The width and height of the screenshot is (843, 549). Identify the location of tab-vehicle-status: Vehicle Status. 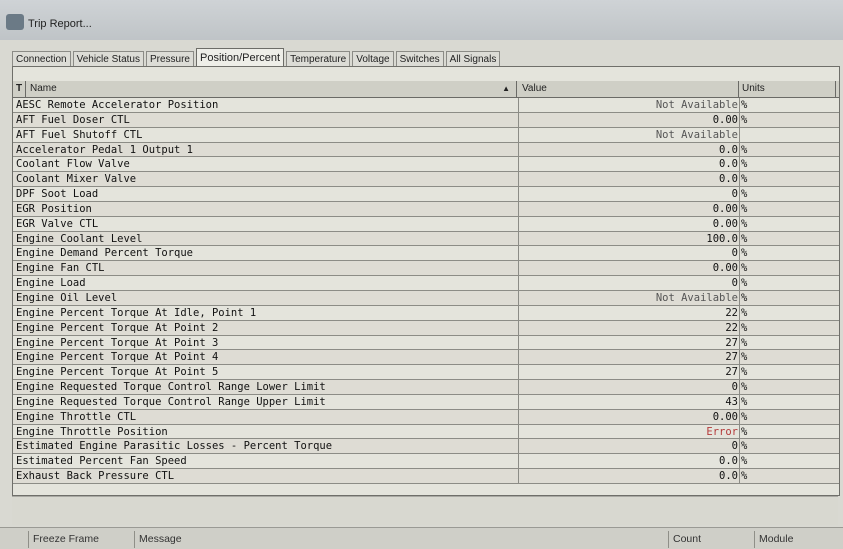
(108, 59).